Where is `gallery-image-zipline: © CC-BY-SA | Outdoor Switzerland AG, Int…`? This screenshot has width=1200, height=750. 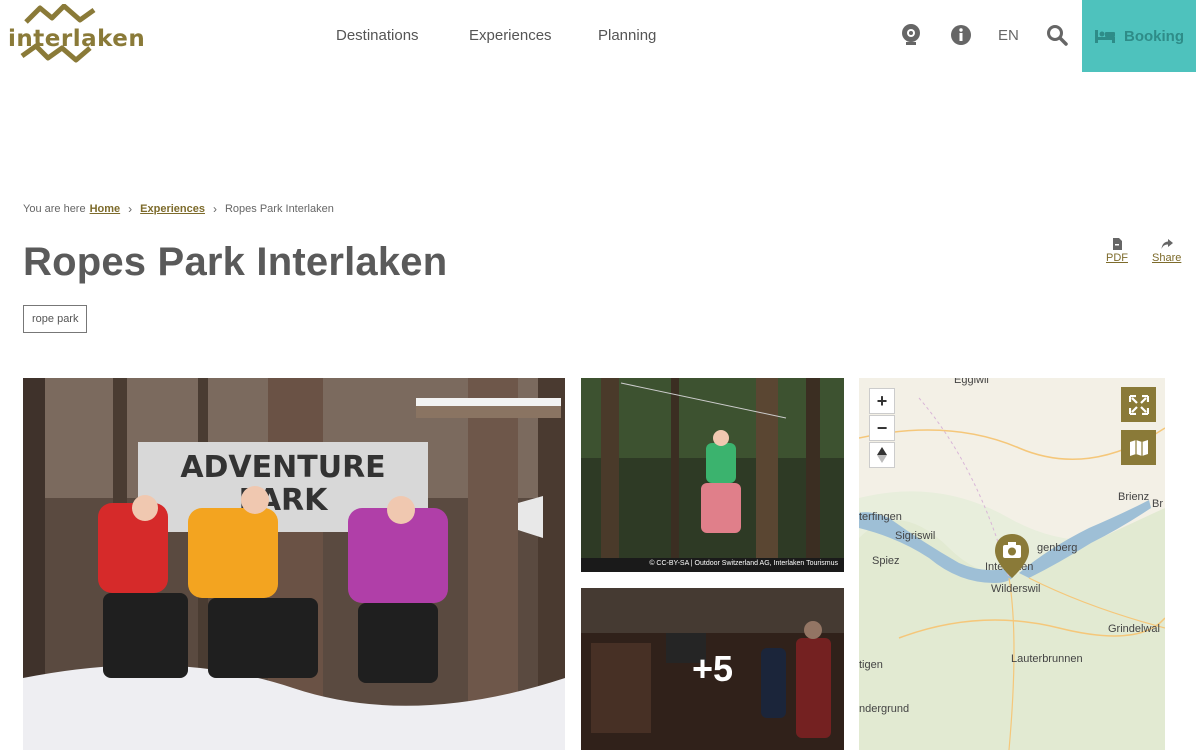
gallery-image-zipline: © CC-BY-SA | Outdoor Switzerland AG, Int… is located at coordinates (712, 475).